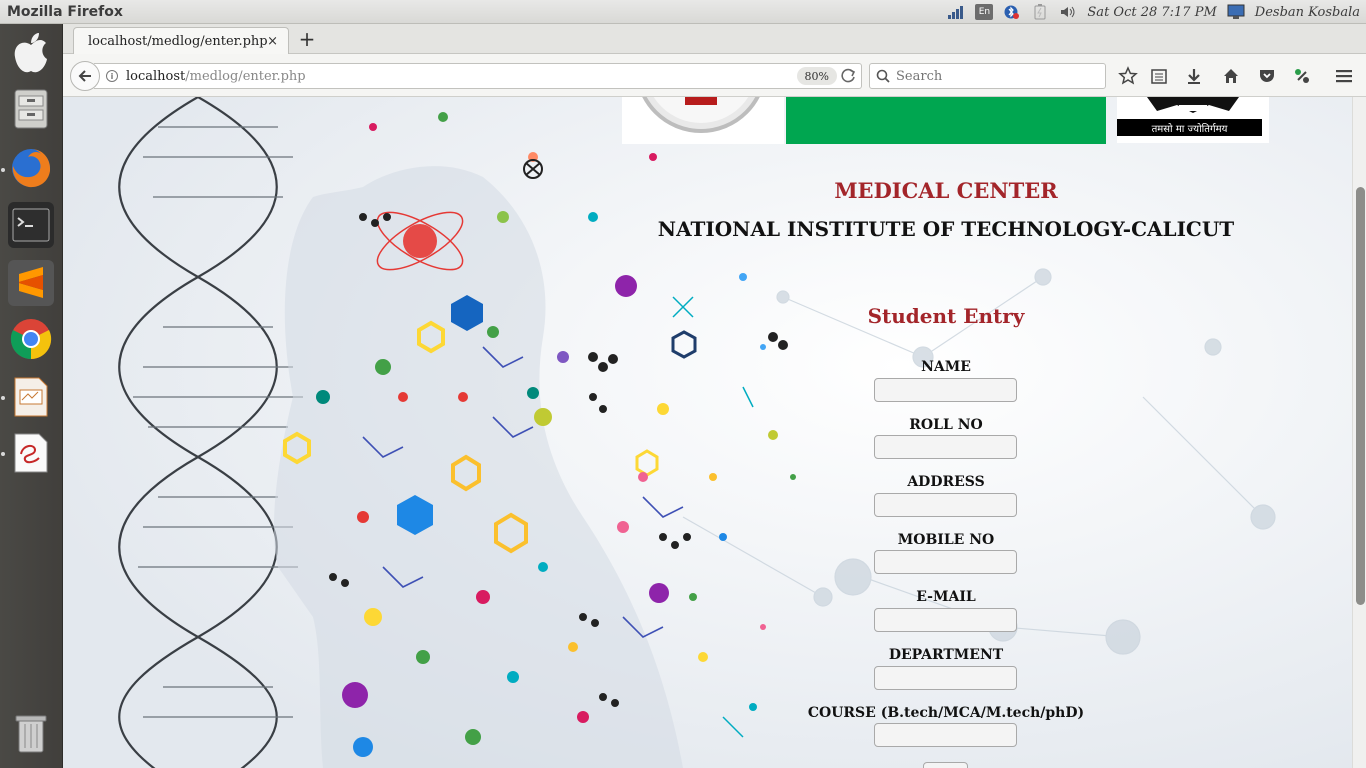 The height and width of the screenshot is (768, 1366). I want to click on sublime-text-icon, so click(31, 283).